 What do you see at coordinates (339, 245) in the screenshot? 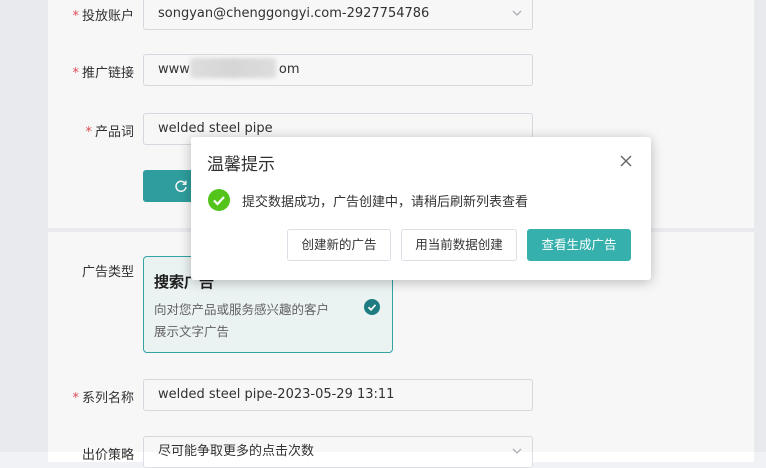
I see `create-new-ad-button: 创建新的广告` at bounding box center [339, 245].